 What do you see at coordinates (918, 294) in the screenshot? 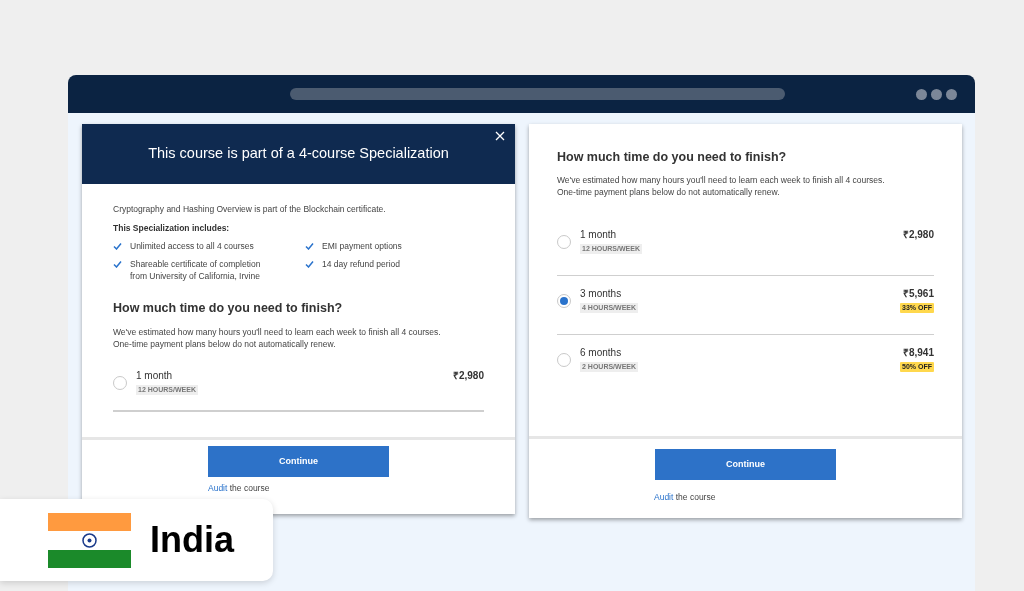
I see `plan-price: ₹5,961` at bounding box center [918, 294].